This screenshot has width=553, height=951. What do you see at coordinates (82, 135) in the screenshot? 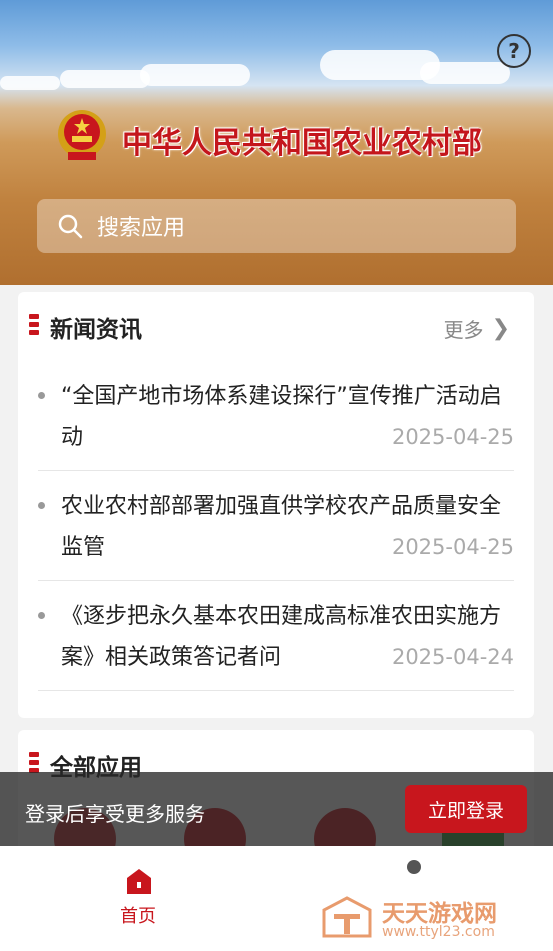
I see `national-emblem-icon` at bounding box center [82, 135].